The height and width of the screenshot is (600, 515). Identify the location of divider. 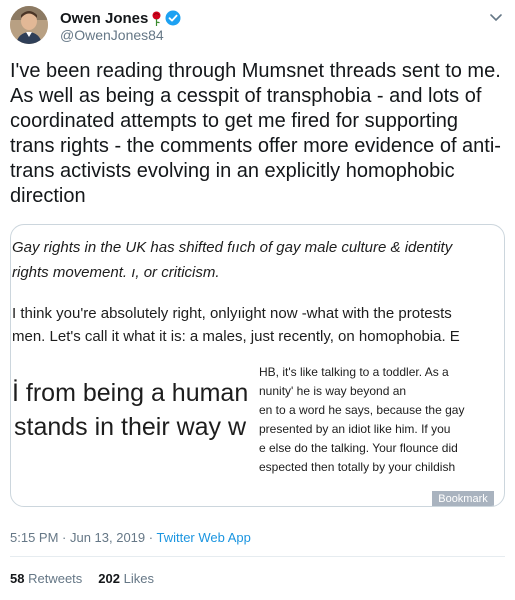
(257, 556).